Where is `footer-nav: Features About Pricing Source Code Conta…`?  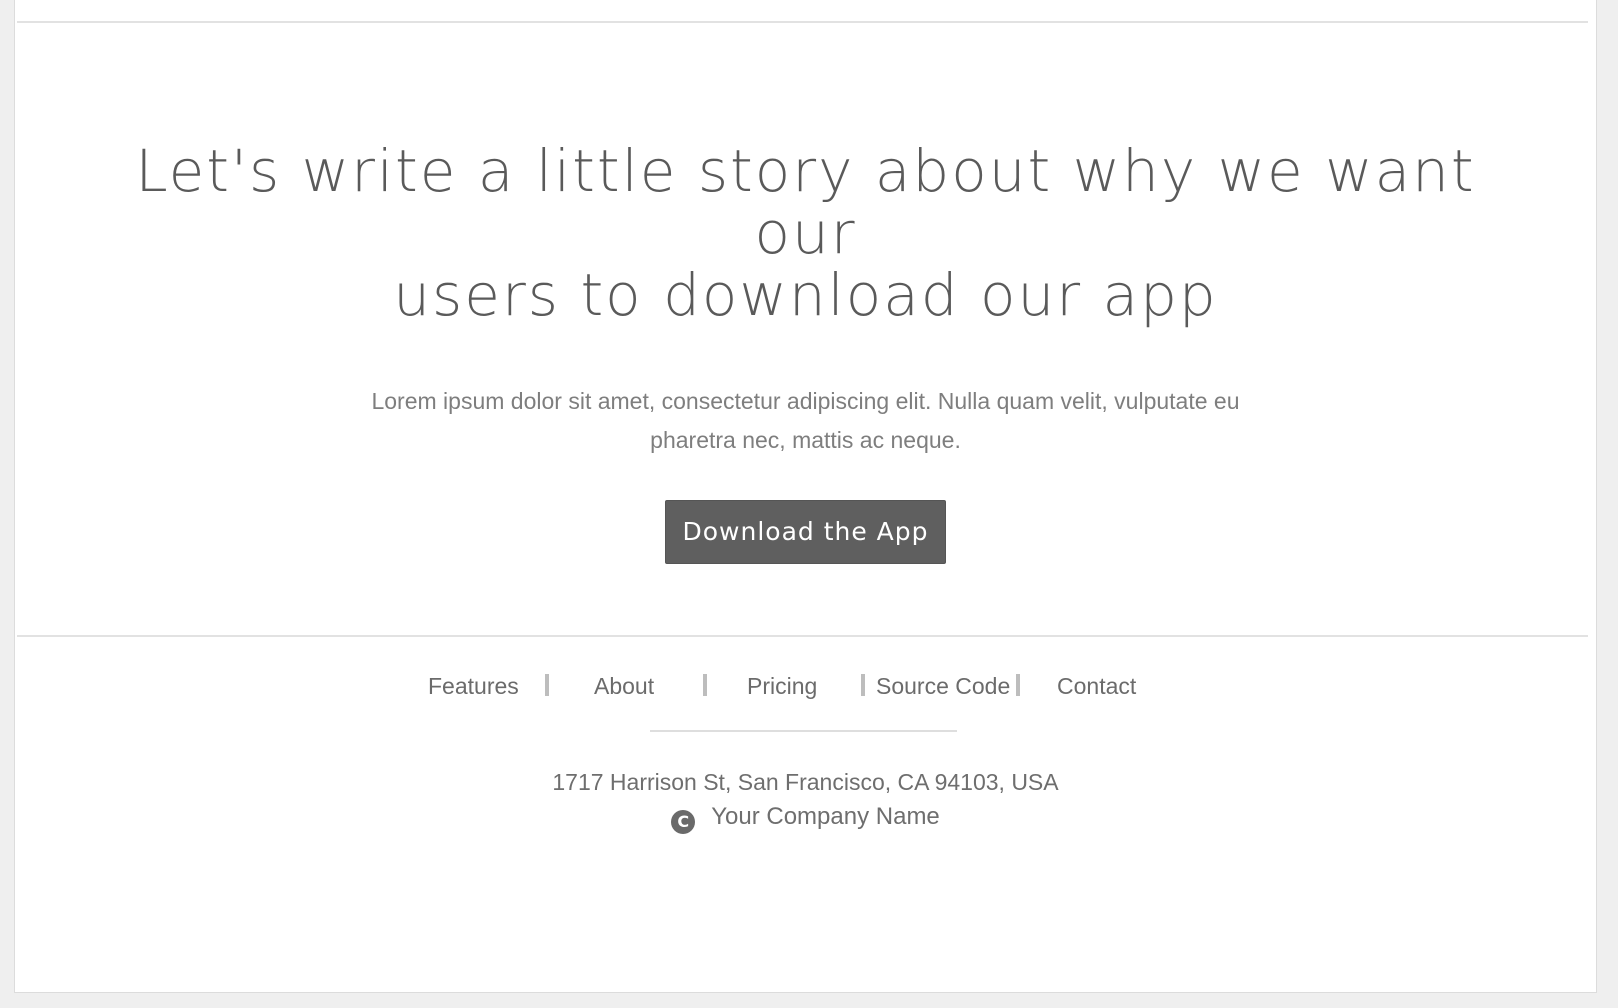
footer-nav: Features About Pricing Source Code Conta… is located at coordinates (805, 686).